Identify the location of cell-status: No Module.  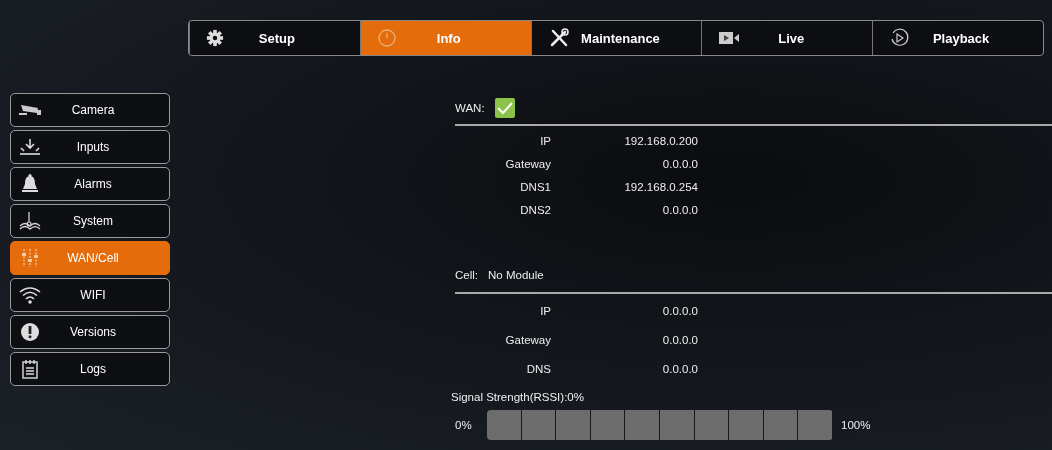
(516, 275).